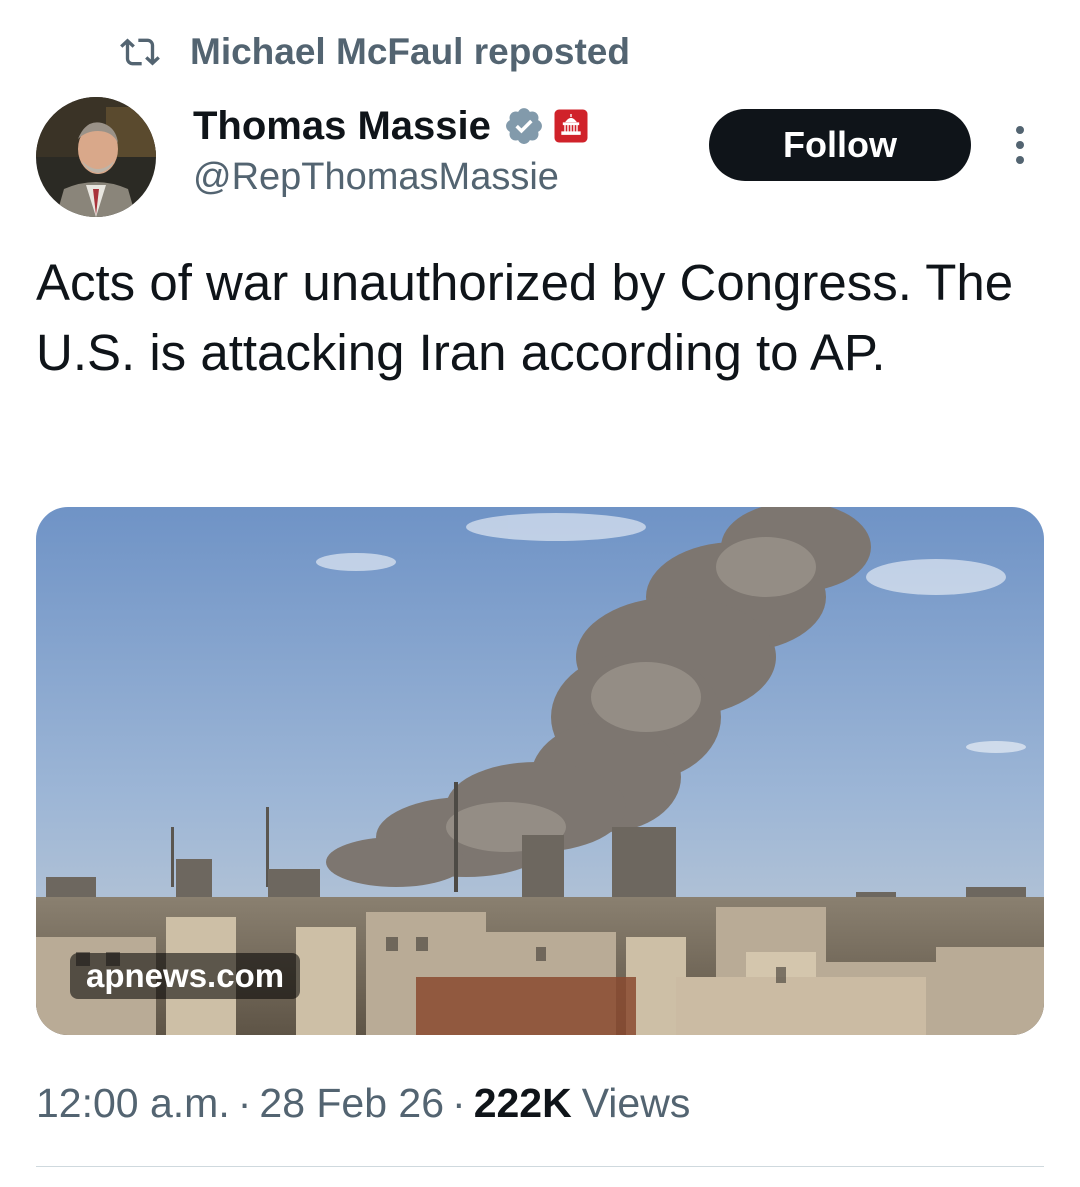  I want to click on tweet-meta: 12:00 a.m. · 28 Feb 26 · 222K Views, so click(363, 1103).